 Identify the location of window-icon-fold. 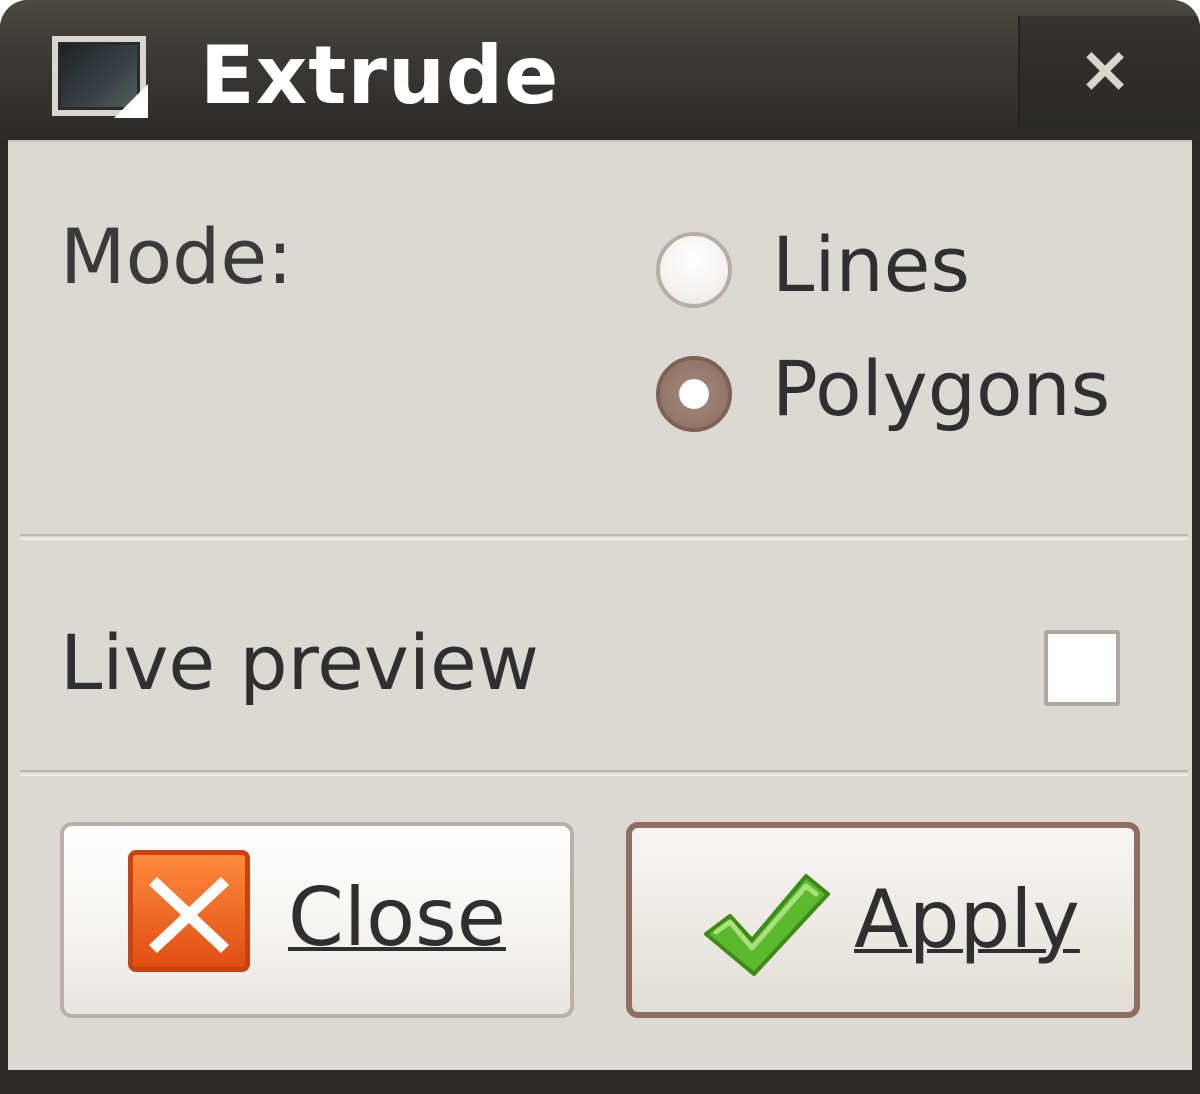
(131, 101).